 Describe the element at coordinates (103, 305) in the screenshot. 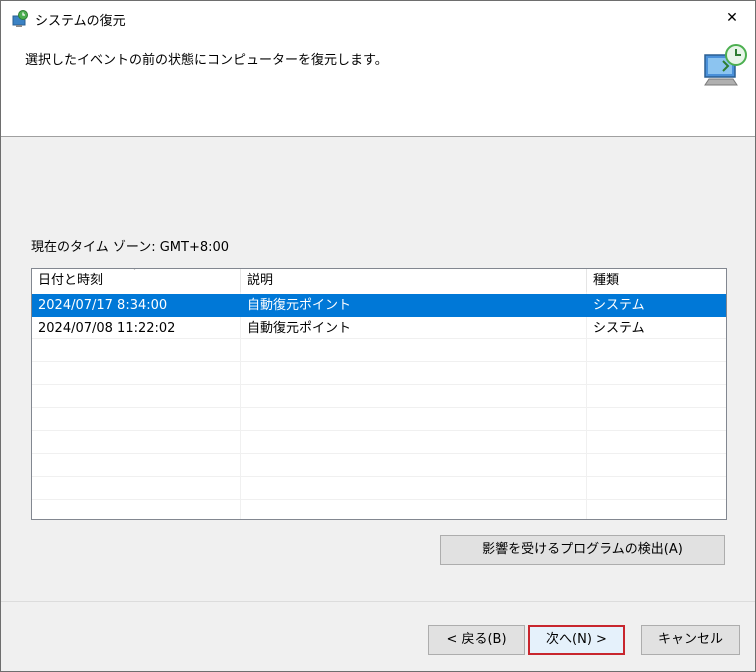

I see `row-date: 2024/07/17 8:34:00` at that location.